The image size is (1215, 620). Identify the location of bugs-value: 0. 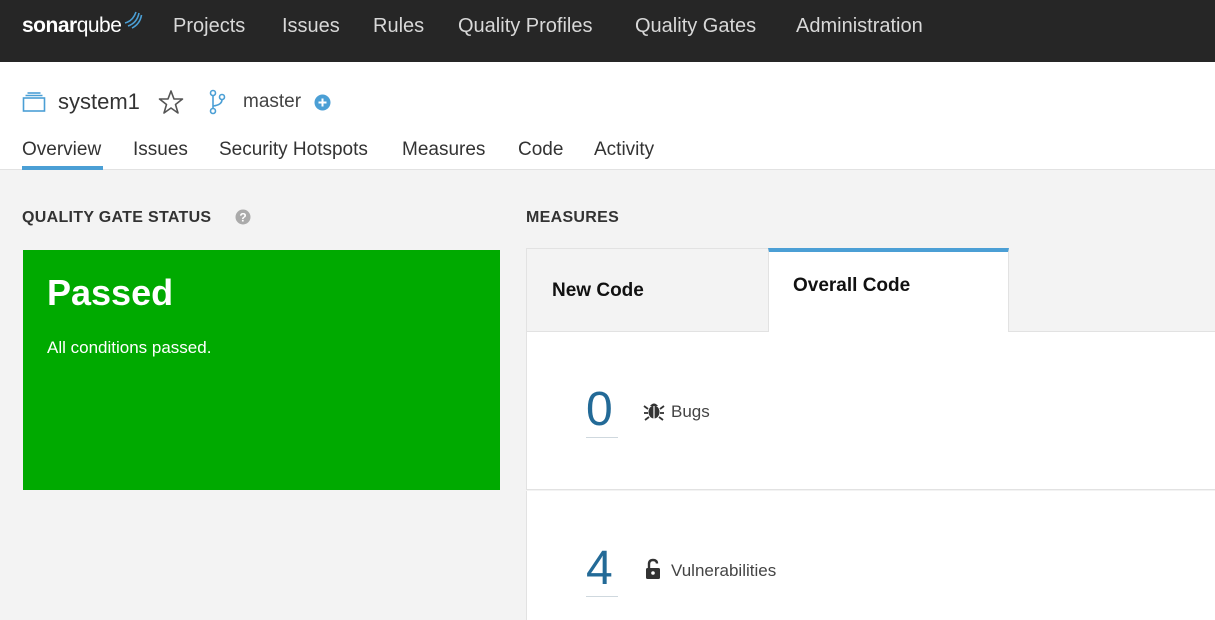
(599, 409).